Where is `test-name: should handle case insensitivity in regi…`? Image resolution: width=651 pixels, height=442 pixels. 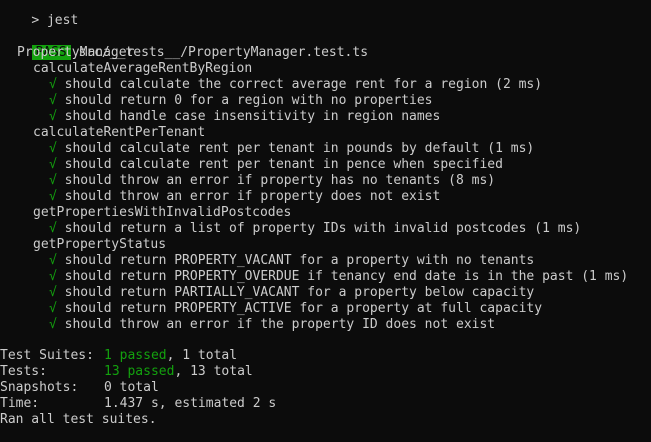
test-name: should handle case insensitivity in regi… is located at coordinates (252, 116).